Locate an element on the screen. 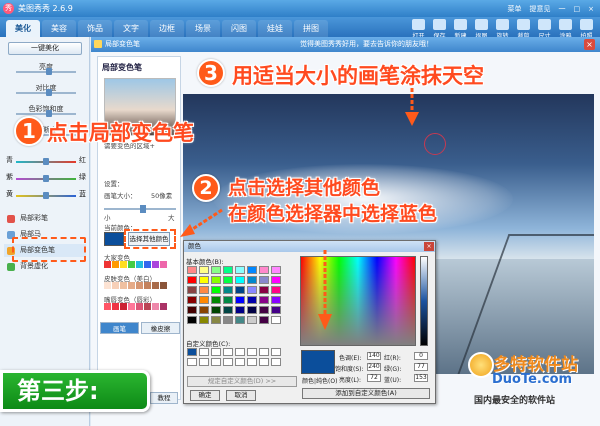 The image size is (600, 426). tab-collage: 拼图 is located at coordinates (311, 28).